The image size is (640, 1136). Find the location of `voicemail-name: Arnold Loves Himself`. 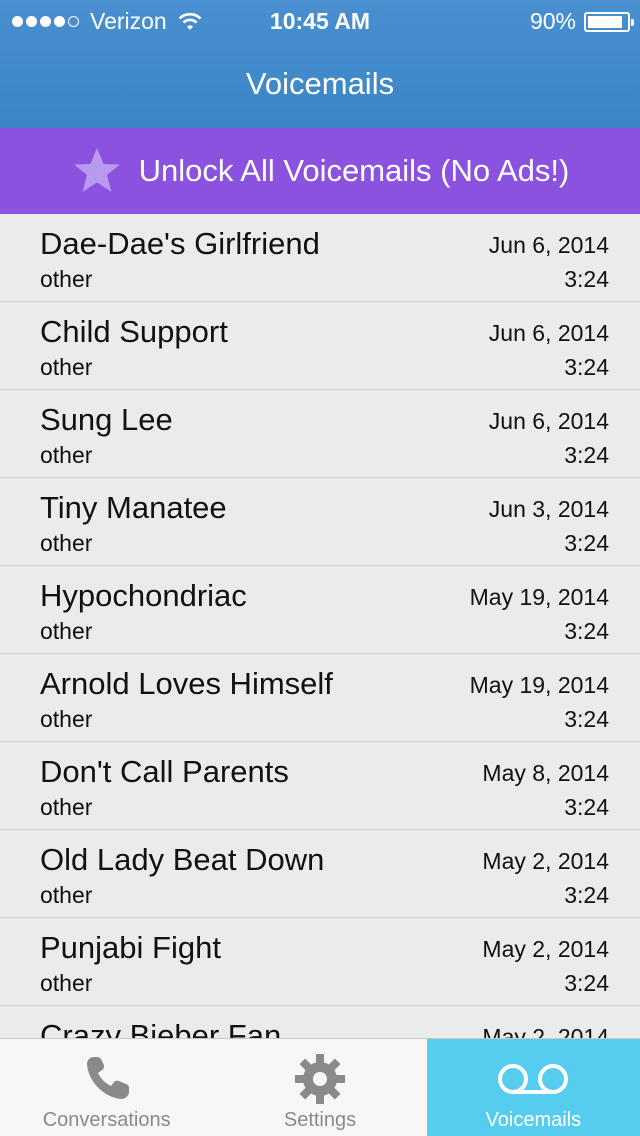

voicemail-name: Arnold Loves Himself is located at coordinates (186, 683).